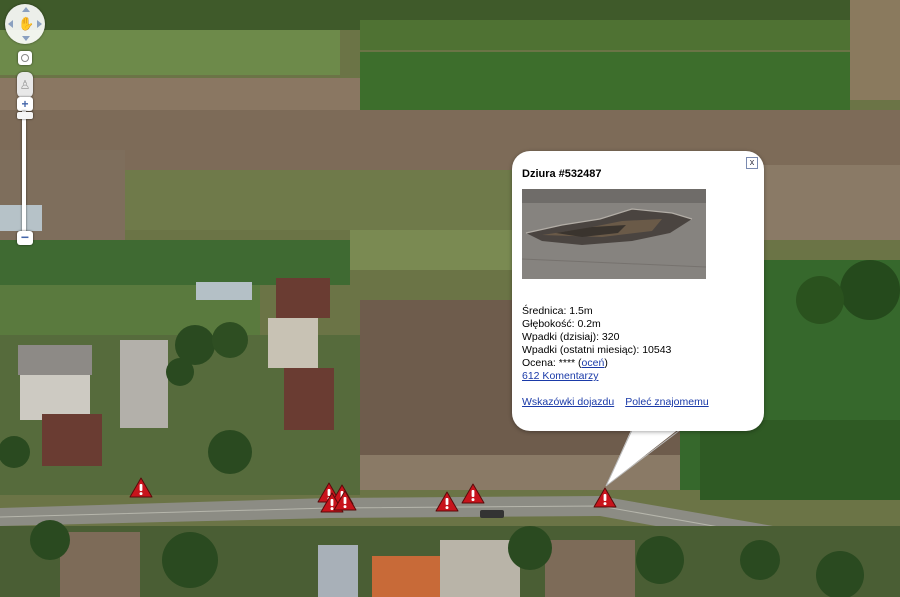  I want to click on depth-text: Głębokość: 0.2m, so click(561, 324).